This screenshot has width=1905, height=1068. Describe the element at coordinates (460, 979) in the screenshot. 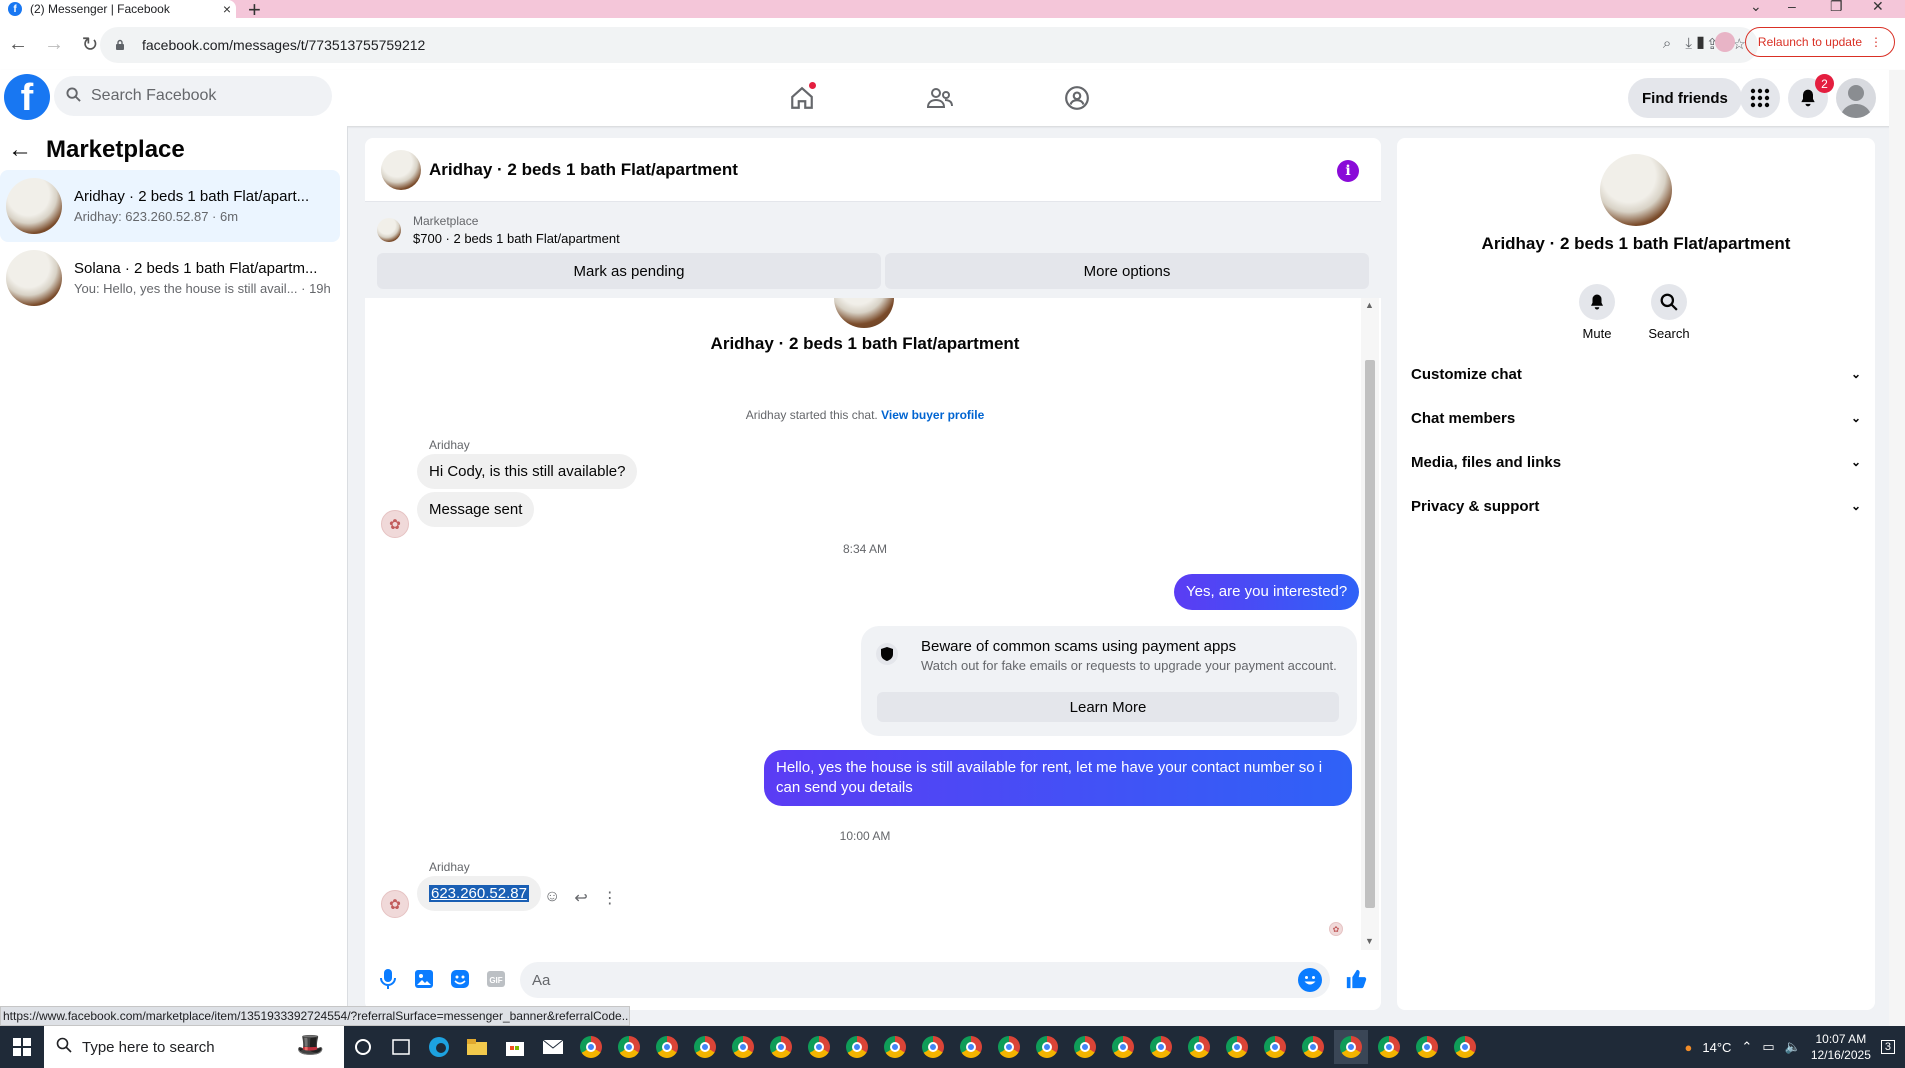

I see `sticker-icon` at that location.